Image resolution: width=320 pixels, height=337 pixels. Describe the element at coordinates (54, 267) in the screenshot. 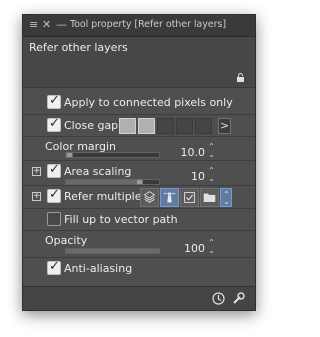

I see `anti-aliasing-checkbox: ✓` at that location.